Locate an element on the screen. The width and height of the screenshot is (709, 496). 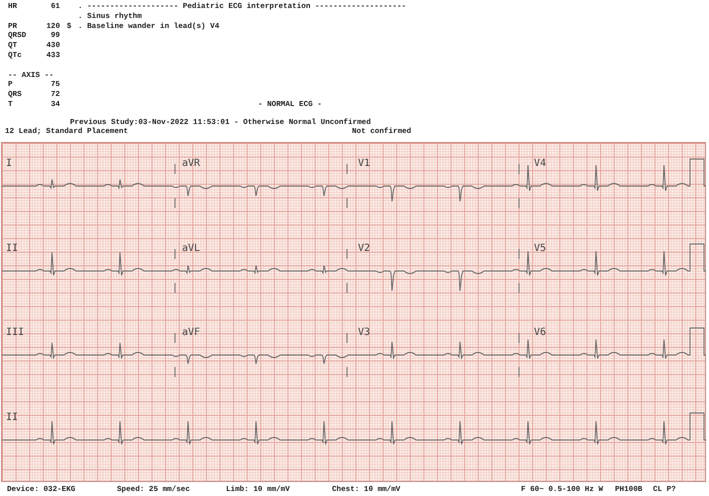
lead-label: V2 is located at coordinates (365, 248).